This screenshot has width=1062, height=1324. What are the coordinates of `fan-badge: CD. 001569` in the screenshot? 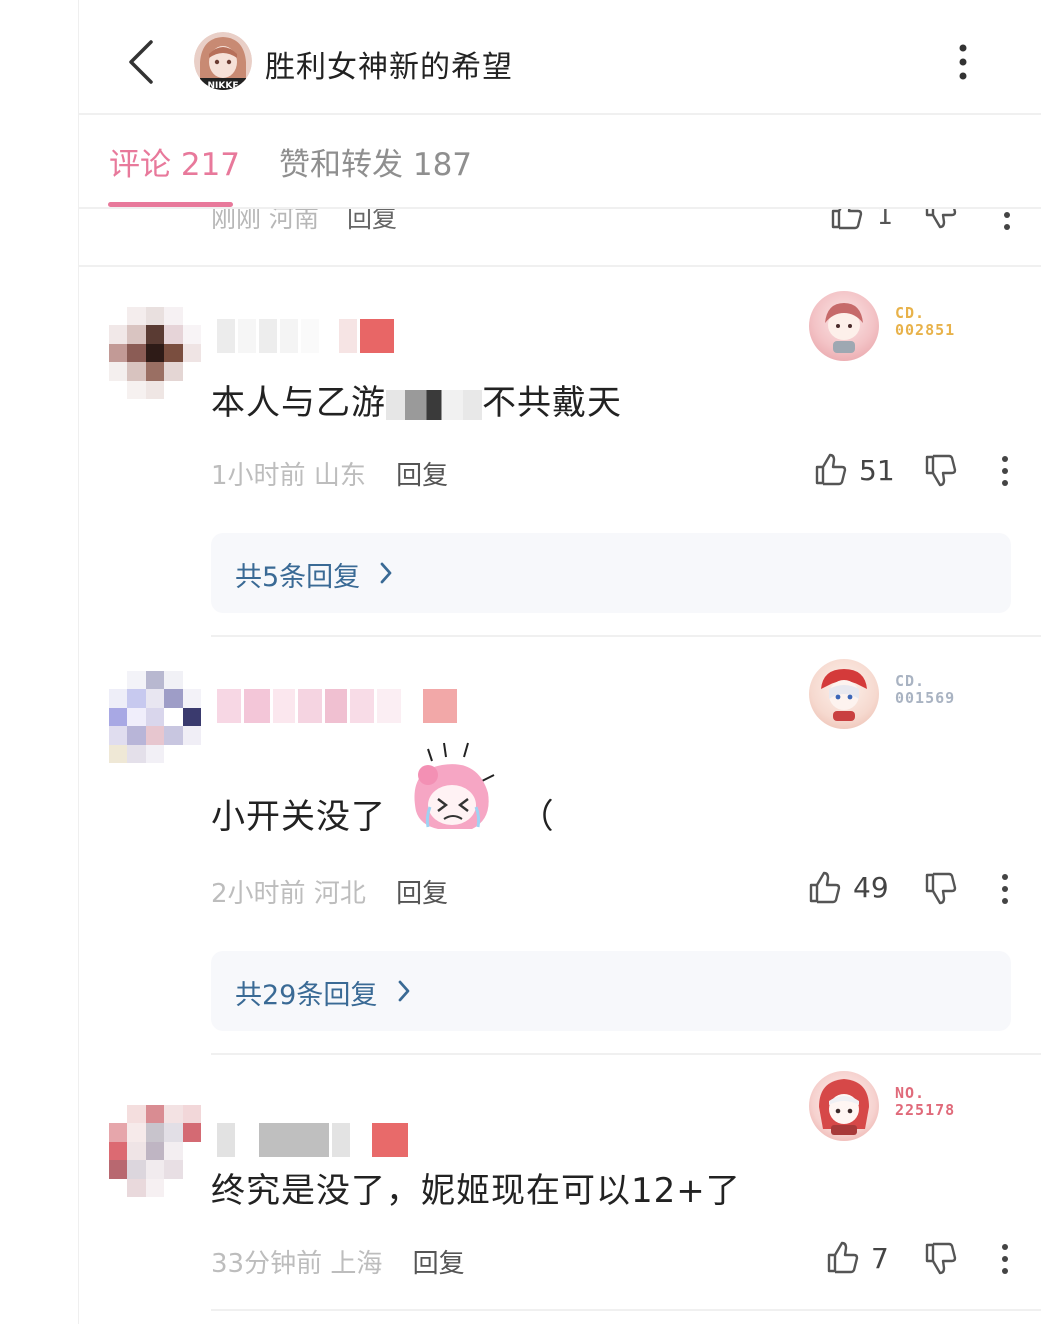 It's located at (889, 695).